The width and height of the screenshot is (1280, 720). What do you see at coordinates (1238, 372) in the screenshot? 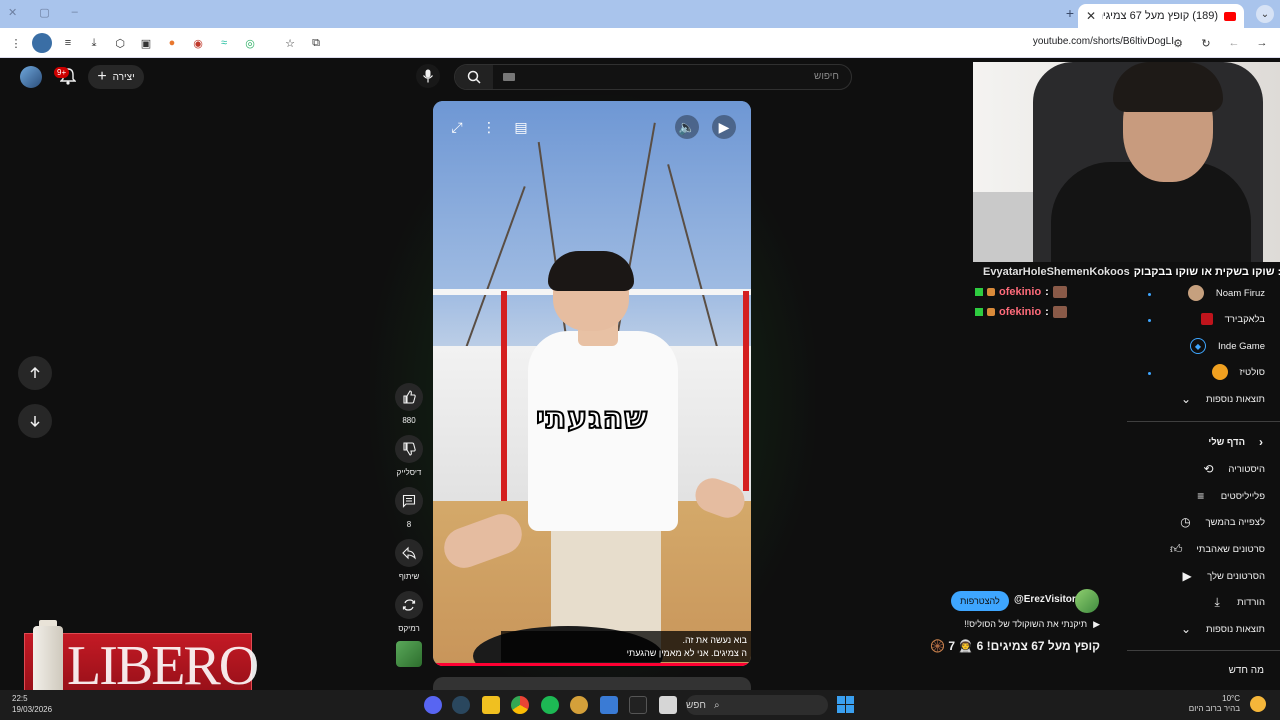
I see `subscription-soltiz: סולטיז` at bounding box center [1238, 372].